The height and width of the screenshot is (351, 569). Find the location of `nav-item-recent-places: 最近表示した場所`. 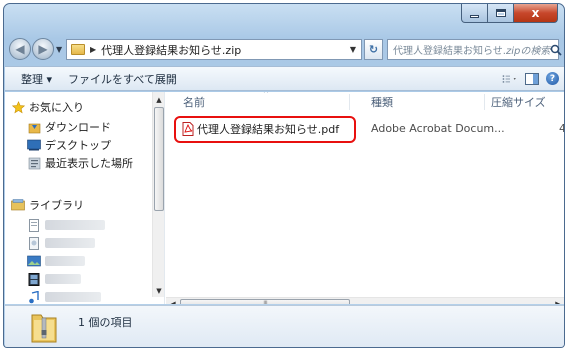

nav-item-recent-places: 最近表示した場所 is located at coordinates (69, 163).